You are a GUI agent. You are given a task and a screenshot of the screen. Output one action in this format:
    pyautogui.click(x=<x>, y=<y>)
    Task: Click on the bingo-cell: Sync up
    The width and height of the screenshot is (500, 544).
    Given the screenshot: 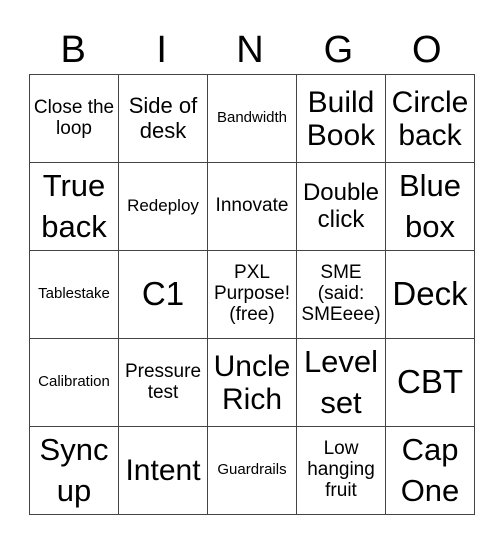 What is the action you would take?
    pyautogui.click(x=74, y=470)
    